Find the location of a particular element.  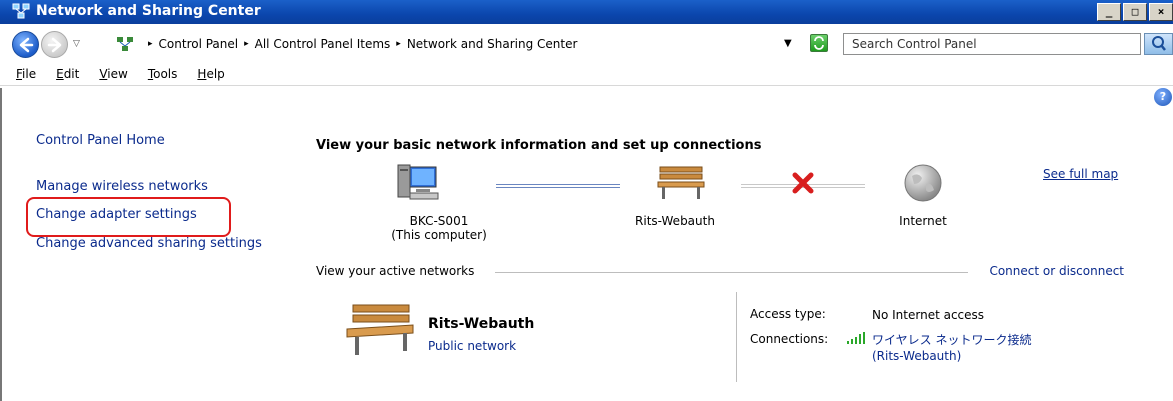

computer-node-label: BKC-S001 (This computer) is located at coordinates (439, 228).